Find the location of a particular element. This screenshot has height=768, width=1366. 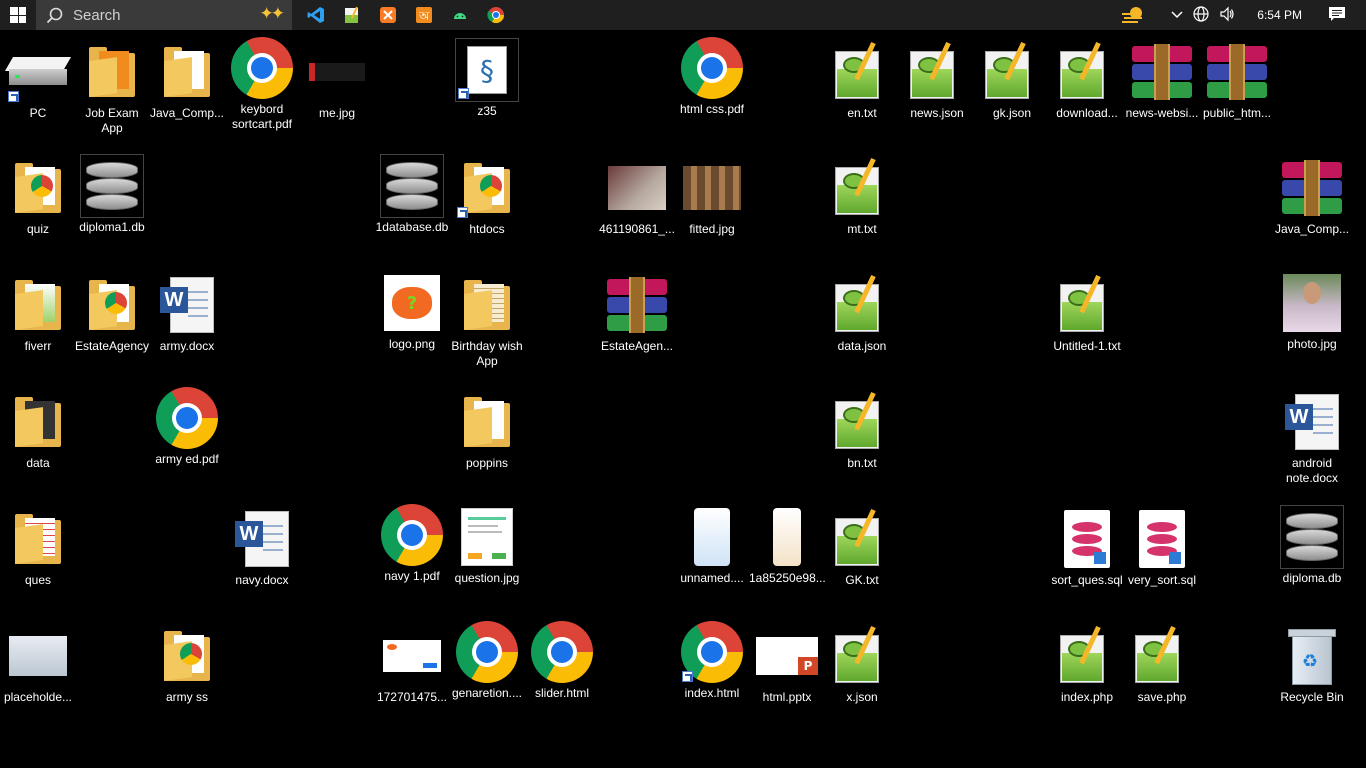

desktop-icon-keybord-sortcart: keybord sortcart.pdf is located at coordinates (262, 84).